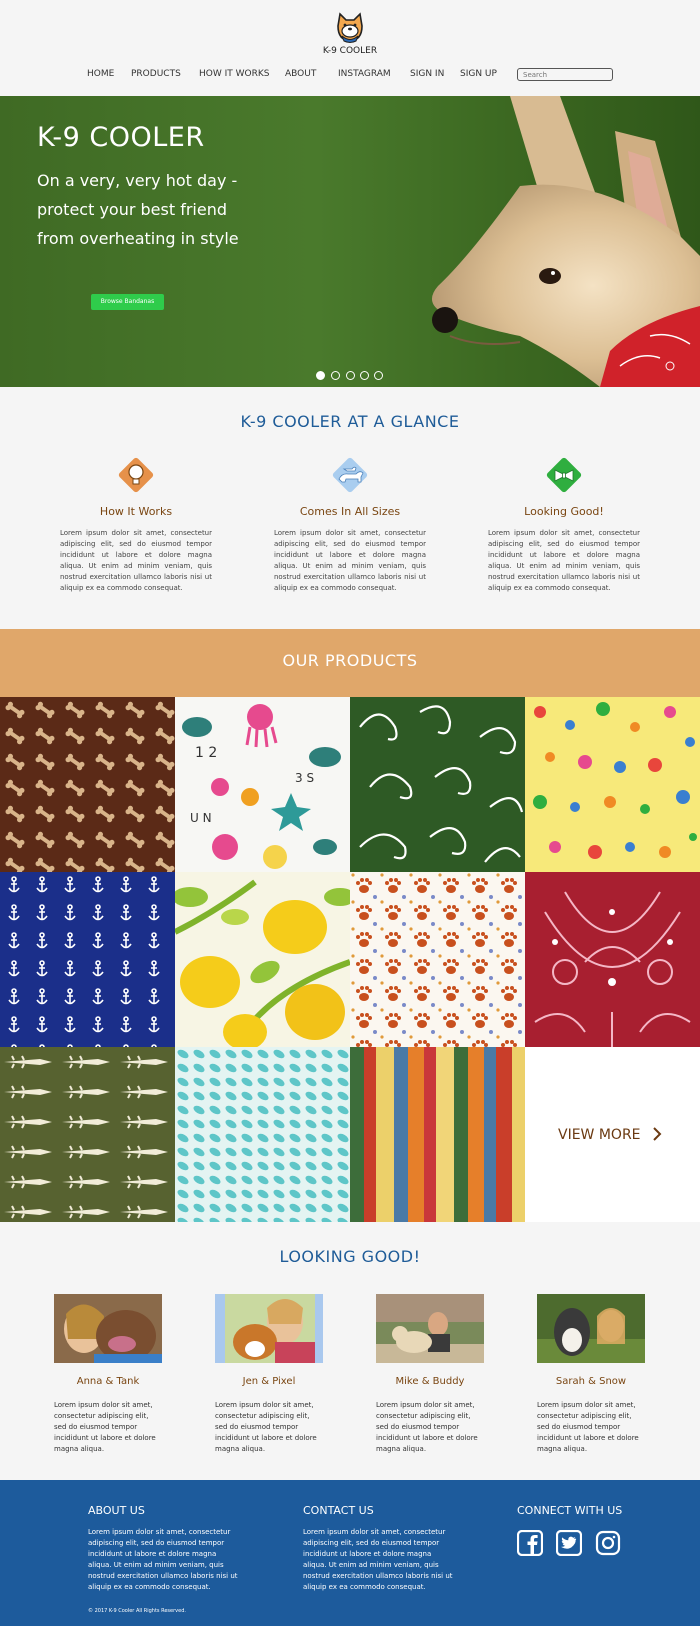  I want to click on product-red-paisley, so click(612, 959).